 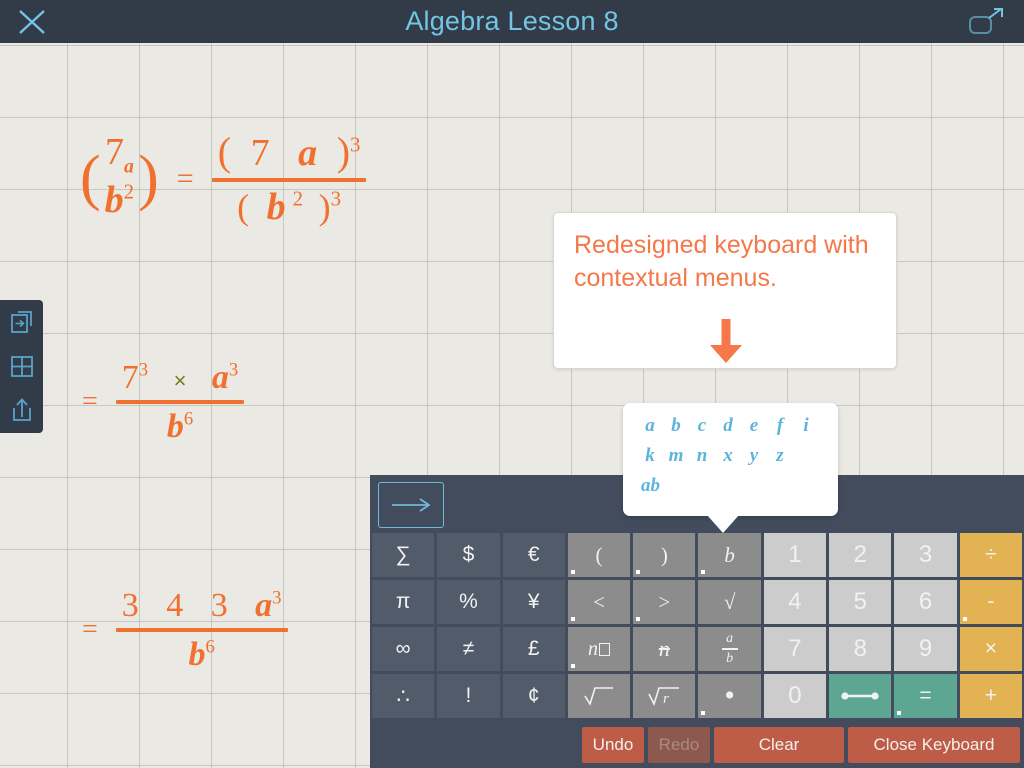 I want to click on variable-key-c: c, so click(x=702, y=426).